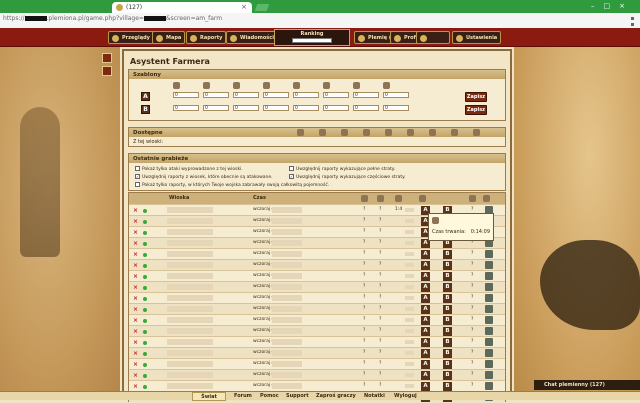  What do you see at coordinates (433, 37) in the screenshot?
I see `nav-account` at bounding box center [433, 37].